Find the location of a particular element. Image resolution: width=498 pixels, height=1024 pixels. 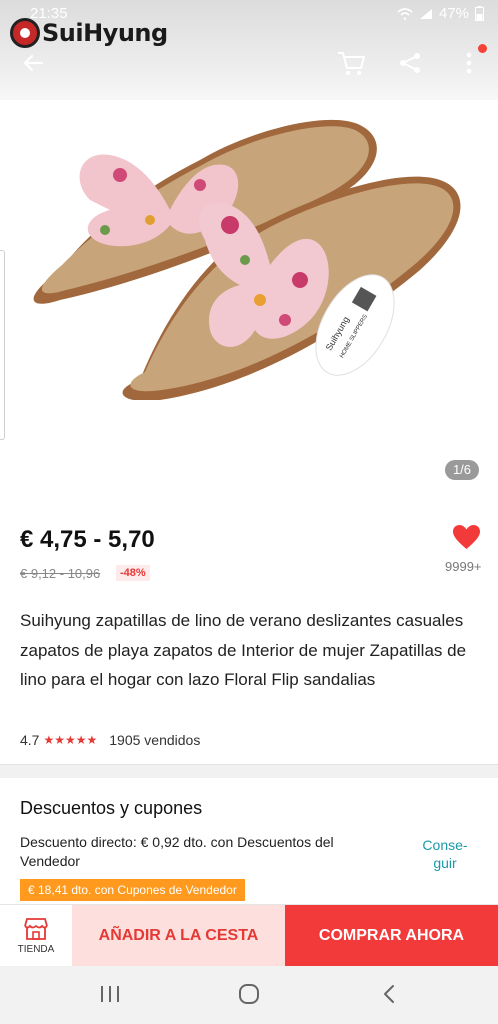

store-button: TIENDA is located at coordinates (36, 936).